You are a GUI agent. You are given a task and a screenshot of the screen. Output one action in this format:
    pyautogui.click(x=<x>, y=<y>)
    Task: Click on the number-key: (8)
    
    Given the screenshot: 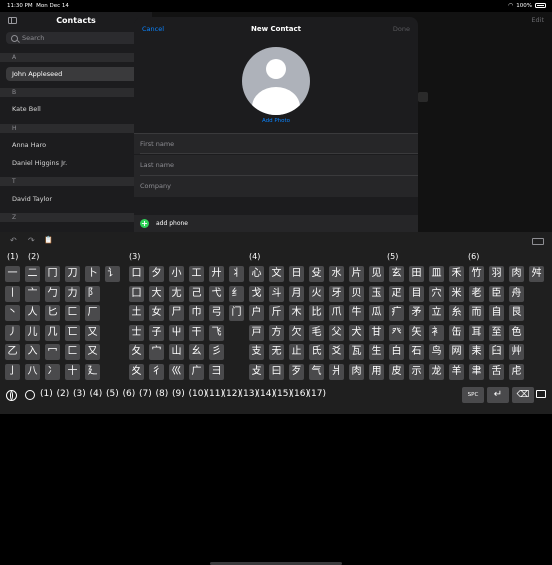 What is the action you would take?
    pyautogui.click(x=162, y=394)
    